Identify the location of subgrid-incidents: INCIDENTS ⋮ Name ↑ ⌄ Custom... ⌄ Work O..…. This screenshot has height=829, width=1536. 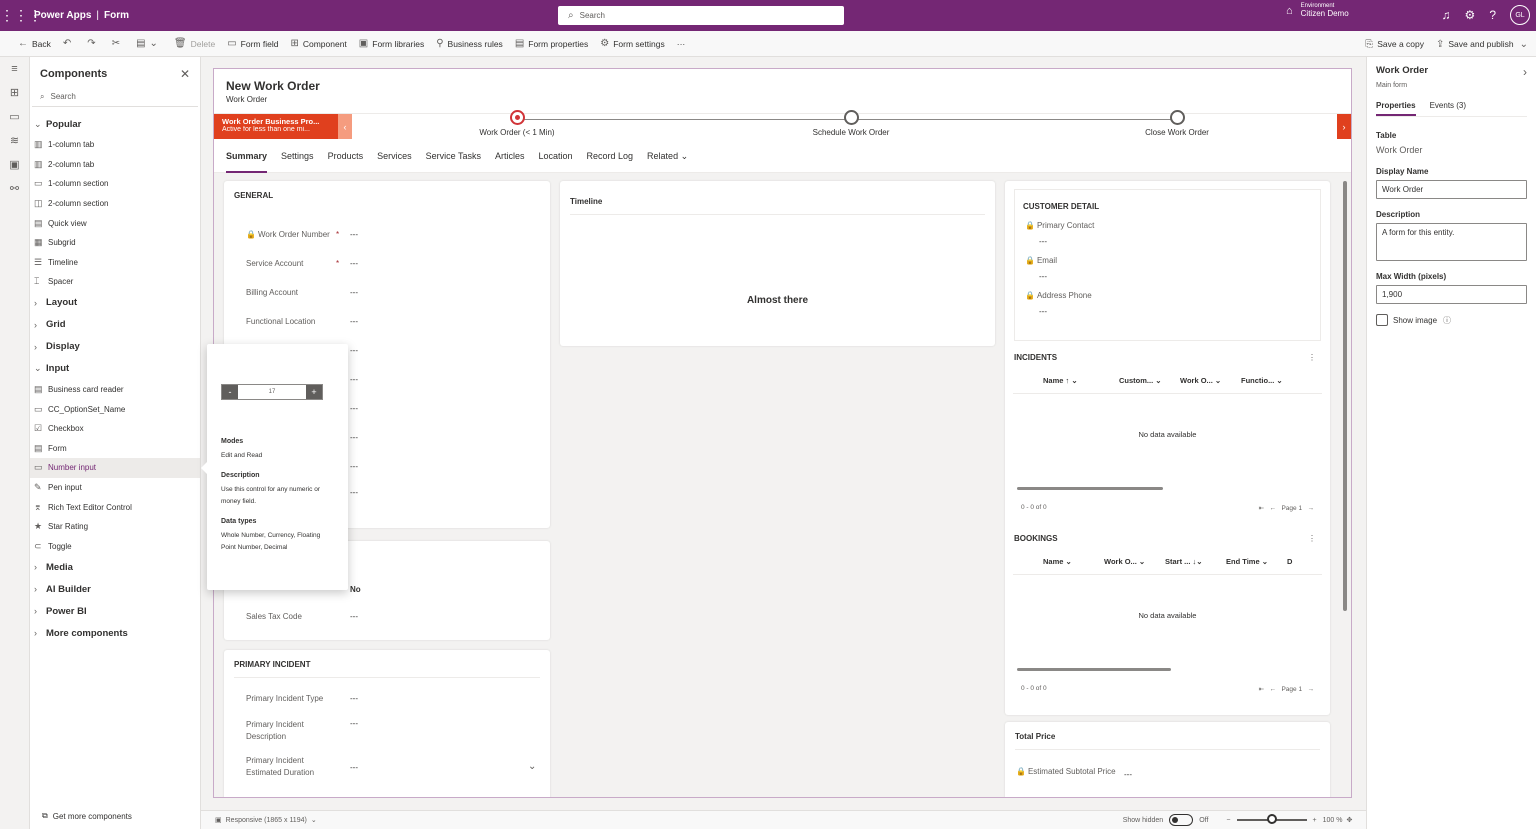
(1167, 432).